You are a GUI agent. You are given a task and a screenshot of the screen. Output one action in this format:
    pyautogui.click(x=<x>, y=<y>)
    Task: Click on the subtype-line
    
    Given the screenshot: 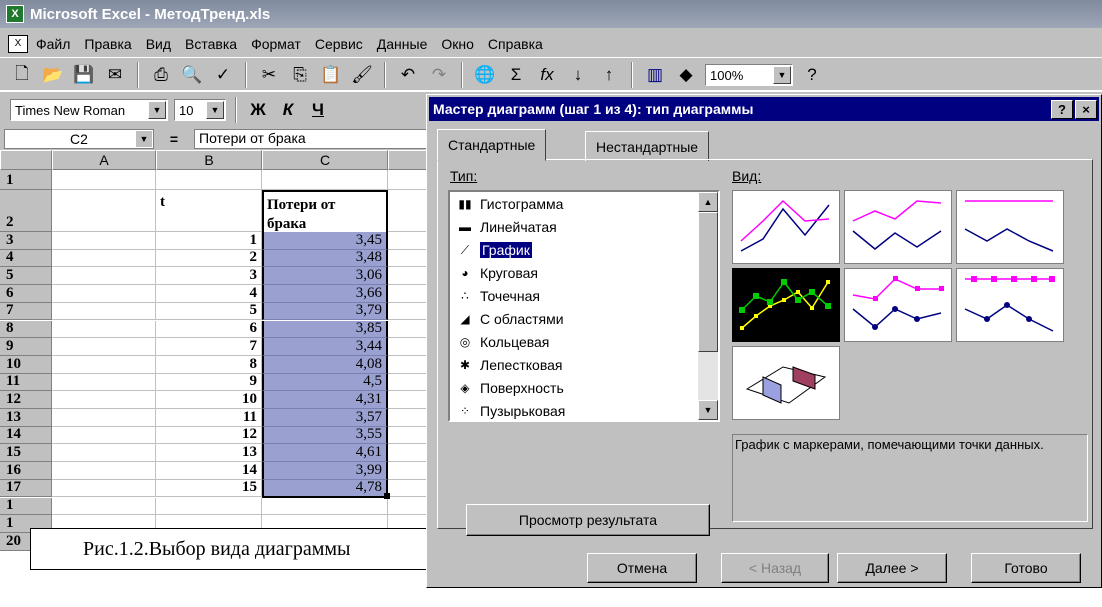 What is the action you would take?
    pyautogui.click(x=786, y=227)
    